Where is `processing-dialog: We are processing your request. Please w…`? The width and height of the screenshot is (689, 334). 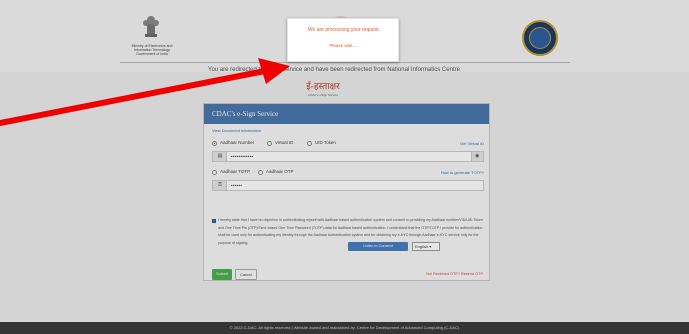 processing-dialog: We are processing your request. Please w… is located at coordinates (343, 40).